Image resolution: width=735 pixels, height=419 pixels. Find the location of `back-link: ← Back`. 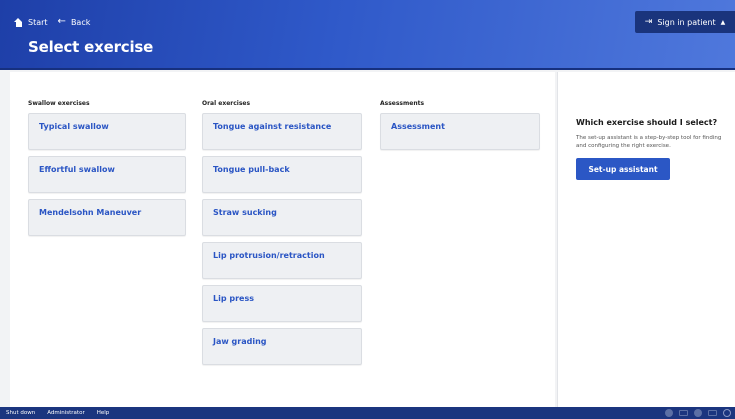

back-link: ← Back is located at coordinates (74, 22).